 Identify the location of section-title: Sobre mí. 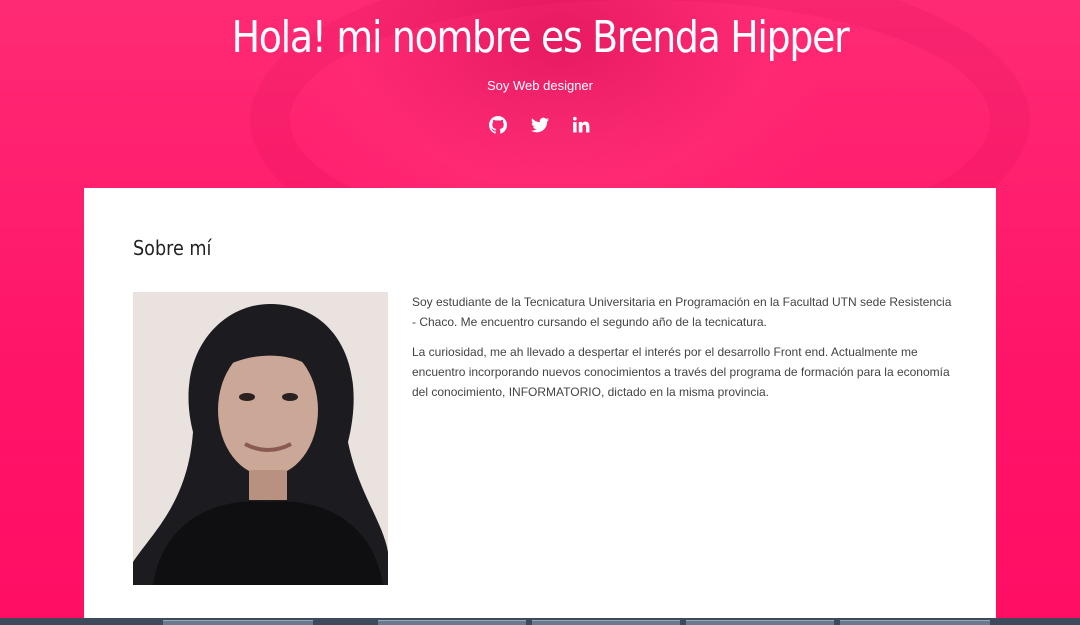
(172, 248).